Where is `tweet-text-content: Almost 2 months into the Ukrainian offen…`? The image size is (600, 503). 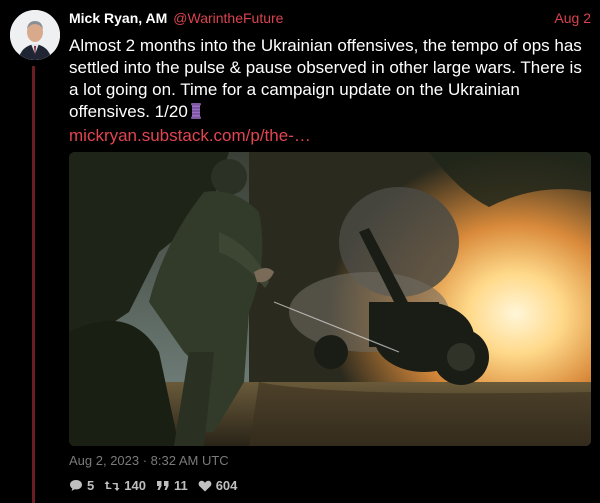
tweet-text-content: Almost 2 months into the Ukrainian offen… is located at coordinates (325, 78).